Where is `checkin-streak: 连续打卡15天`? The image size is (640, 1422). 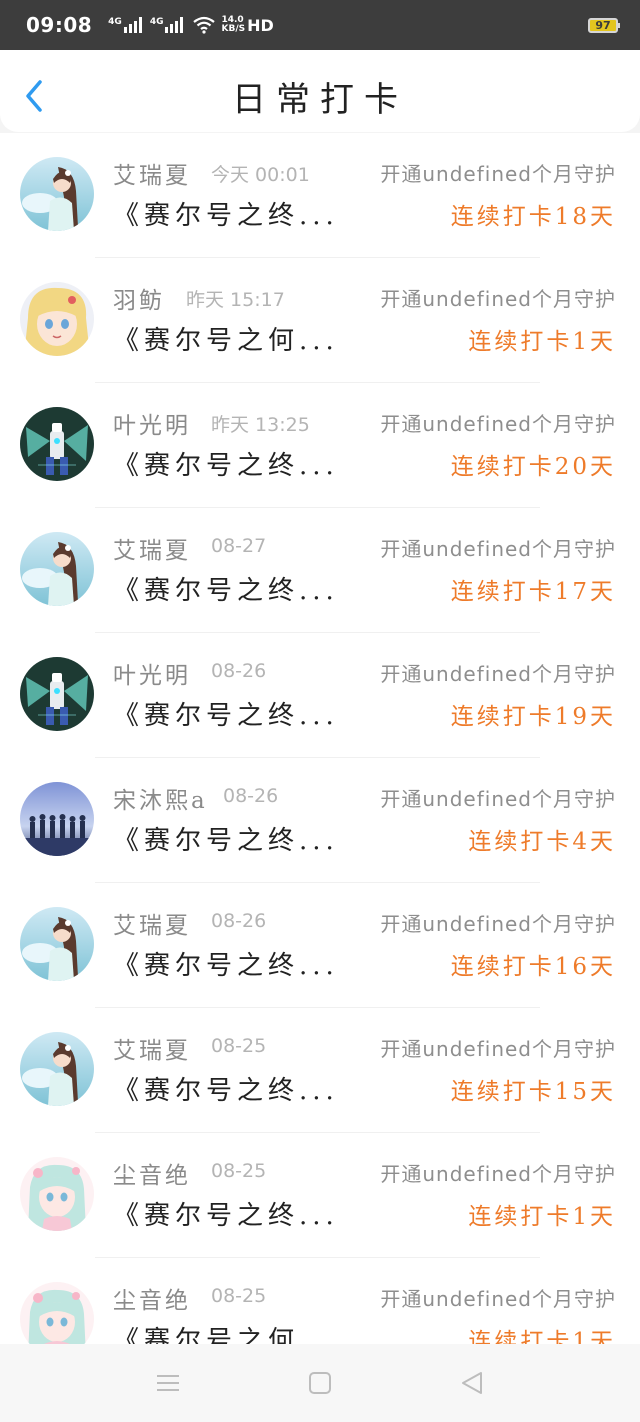 checkin-streak: 连续打卡15天 is located at coordinates (533, 1092).